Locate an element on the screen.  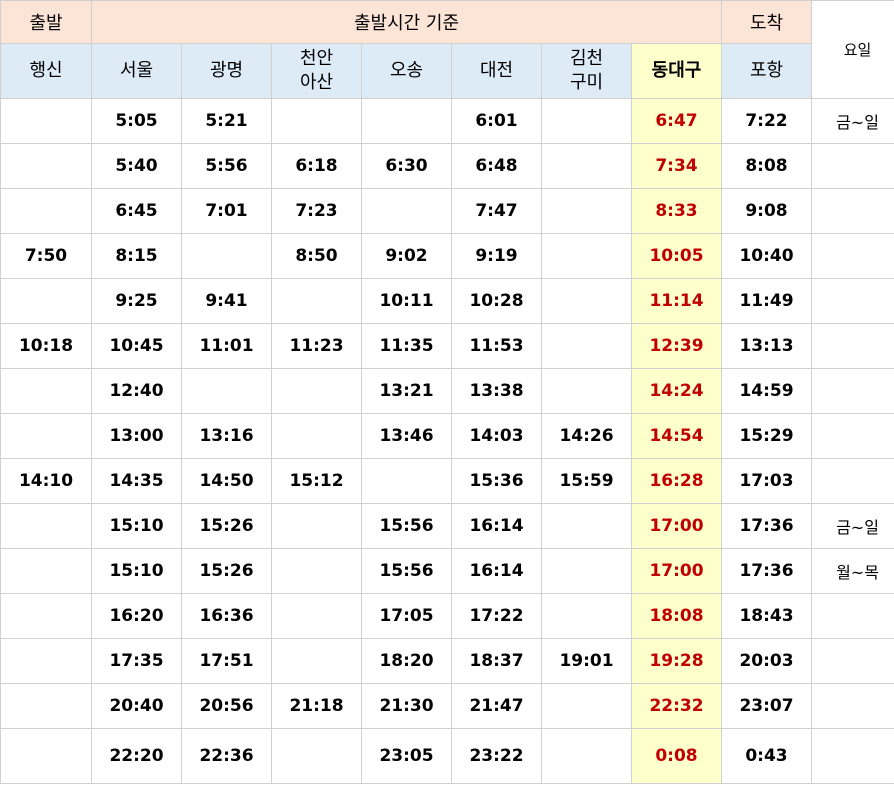
header-row-group: 출발 출발시간 기준 도착 요일 is located at coordinates (447, 49).